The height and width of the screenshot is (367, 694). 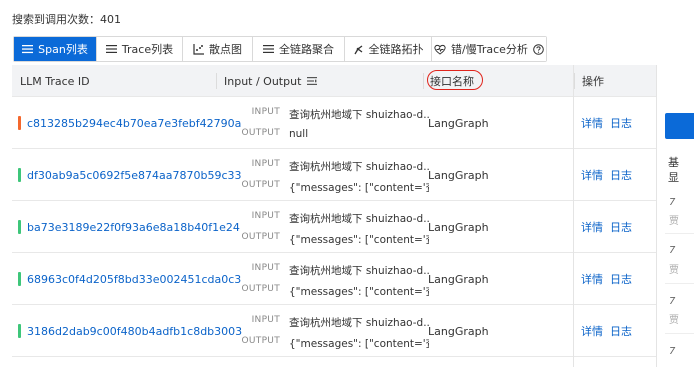 I want to click on side-panel-text: 基, so click(x=673, y=162).